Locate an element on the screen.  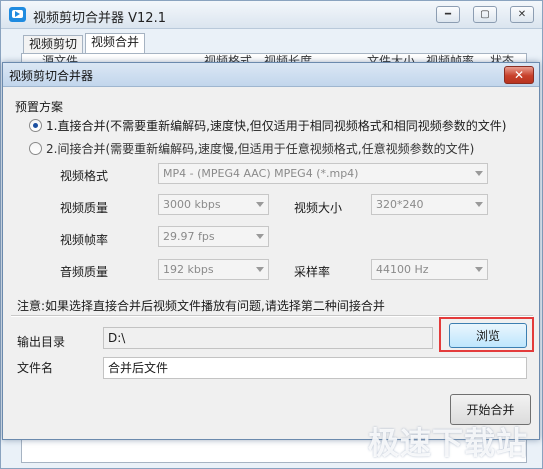
audio-quality-value: 192 kbps is located at coordinates (188, 269).